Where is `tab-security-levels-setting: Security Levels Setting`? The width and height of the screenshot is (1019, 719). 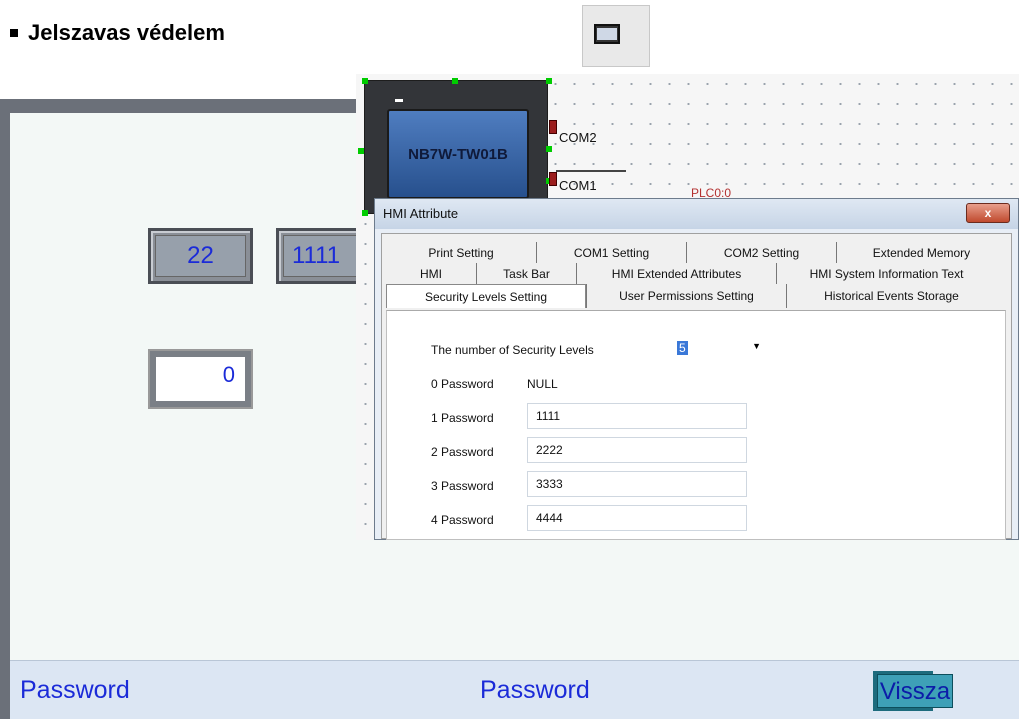
tab-security-levels-setting: Security Levels Setting is located at coordinates (486, 296).